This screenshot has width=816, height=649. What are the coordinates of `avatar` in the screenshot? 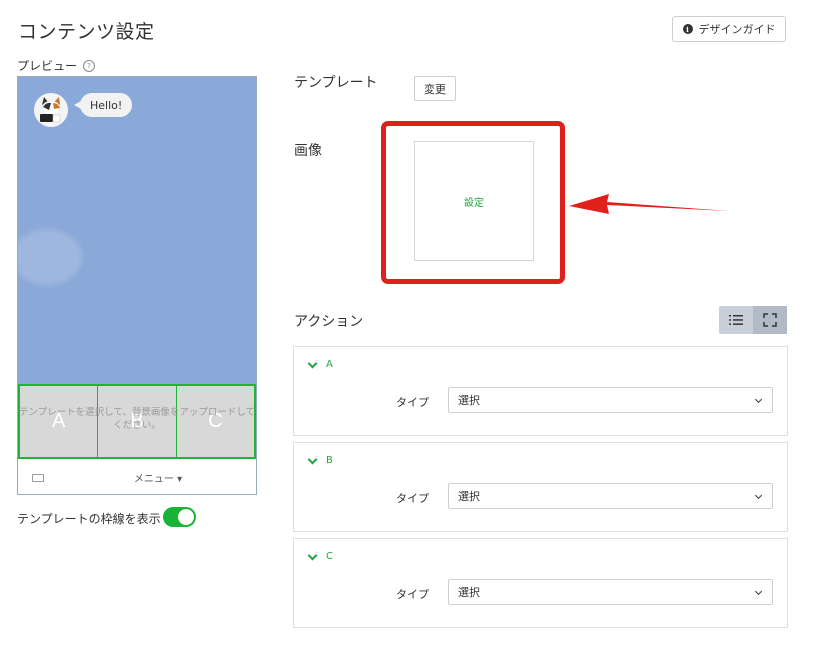 It's located at (51, 110).